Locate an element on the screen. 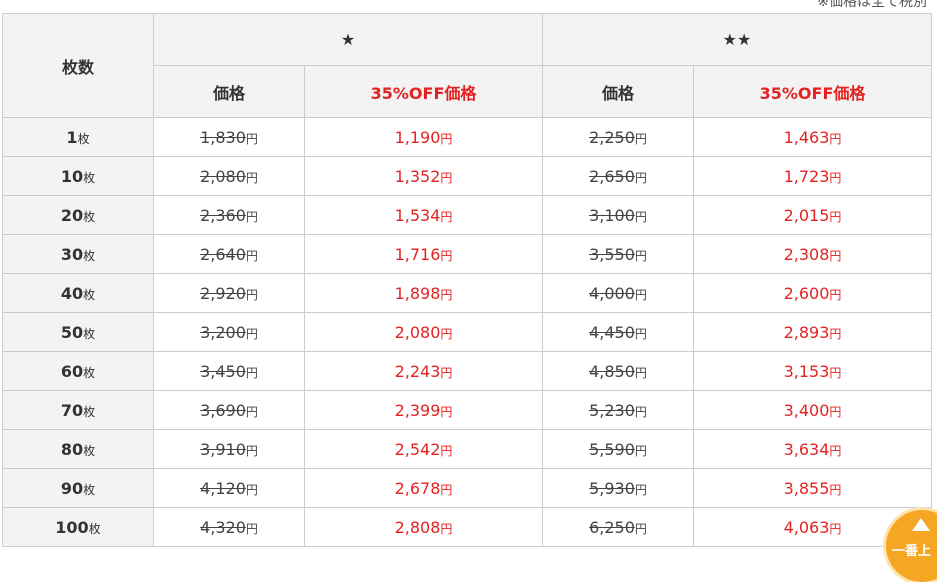 The width and height of the screenshot is (937, 582). qty-cell: 50枚 is located at coordinates (78, 332).